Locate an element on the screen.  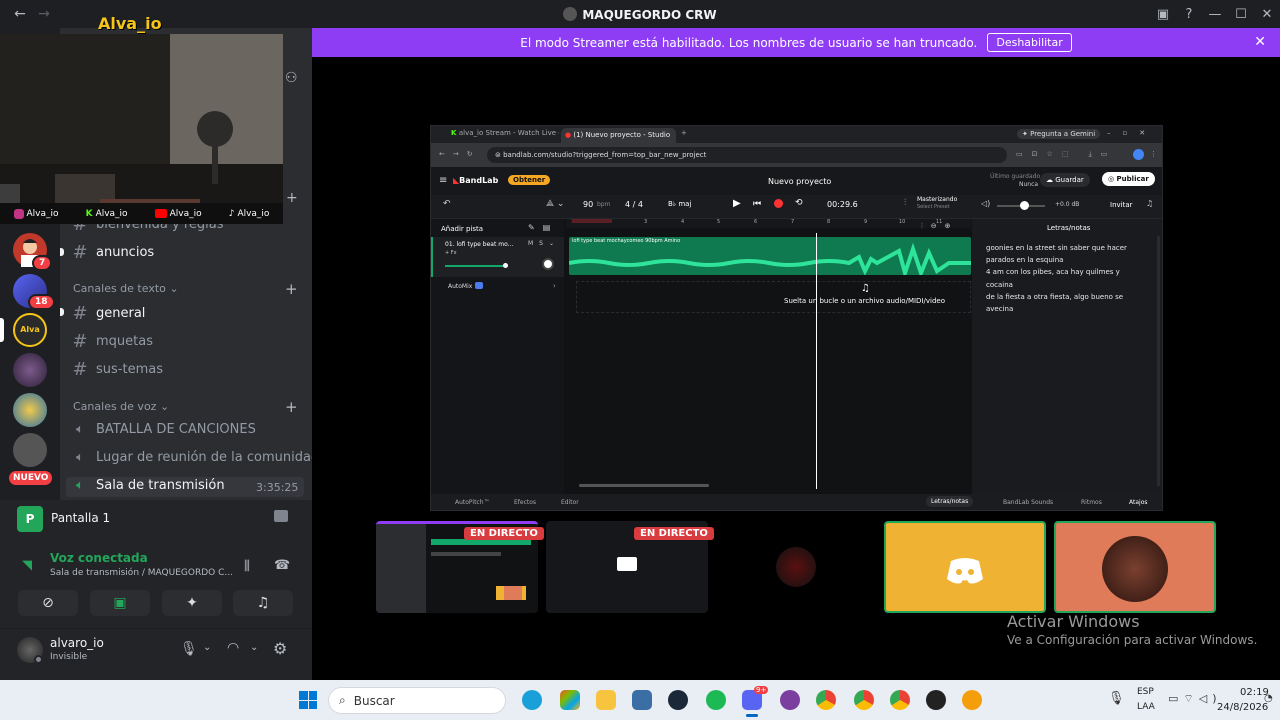
microphone-icon: 🎙︎ is located at coordinates (189, 649).